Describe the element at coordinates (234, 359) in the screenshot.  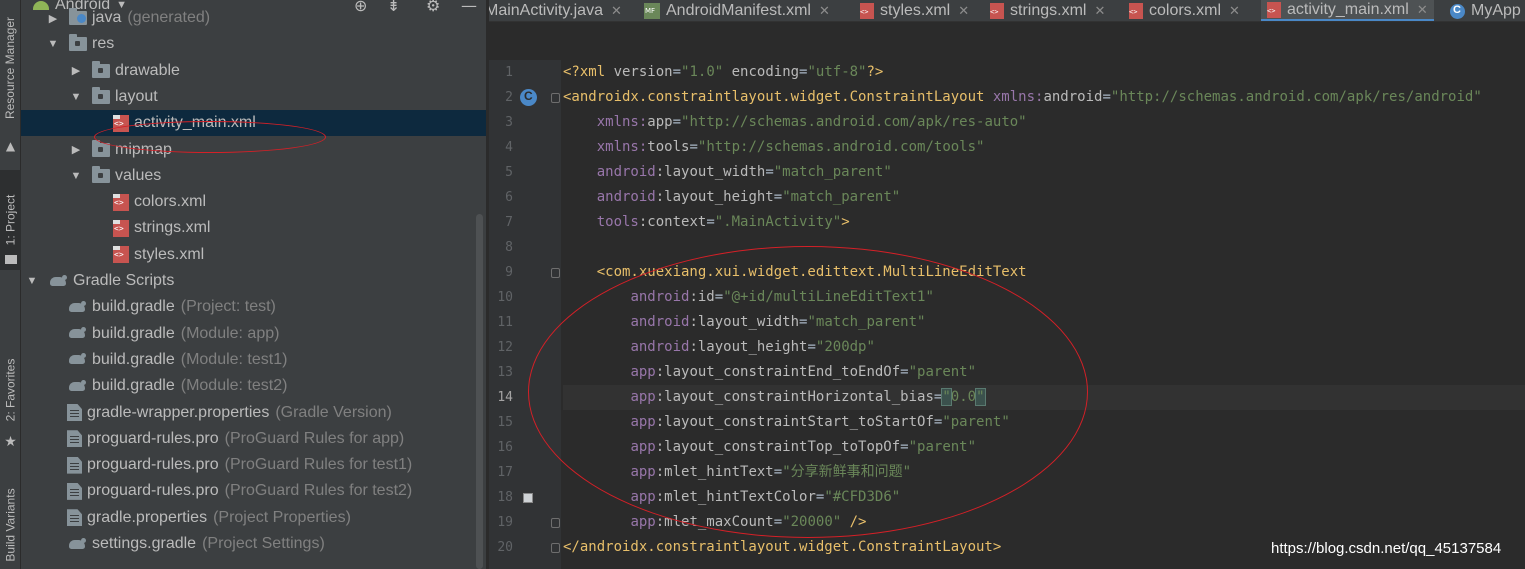
I see `tree-item-hint: (Module: test1)` at that location.